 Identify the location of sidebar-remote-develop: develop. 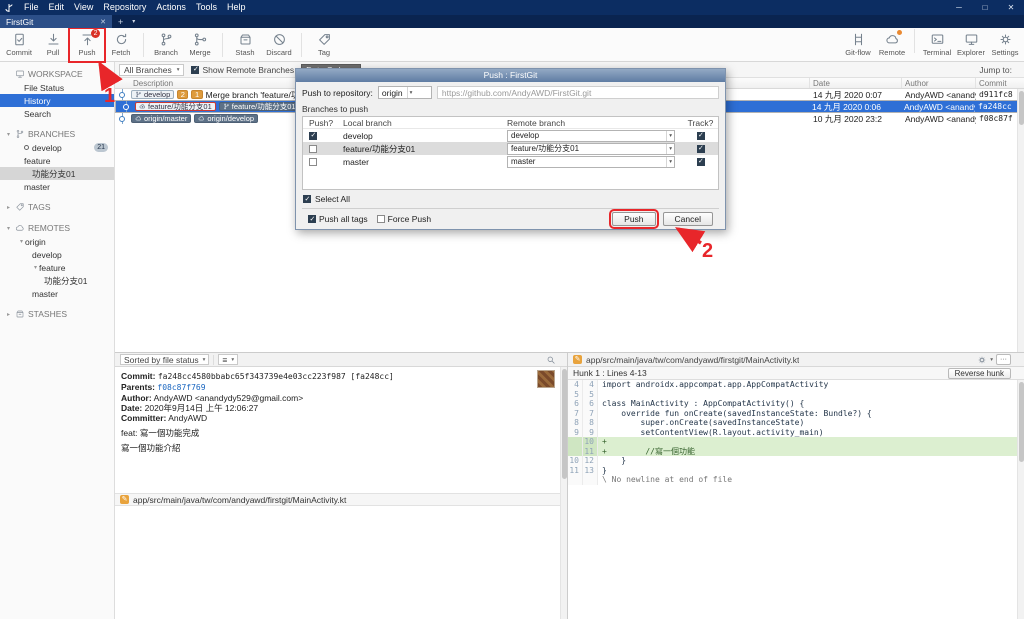
(57, 254).